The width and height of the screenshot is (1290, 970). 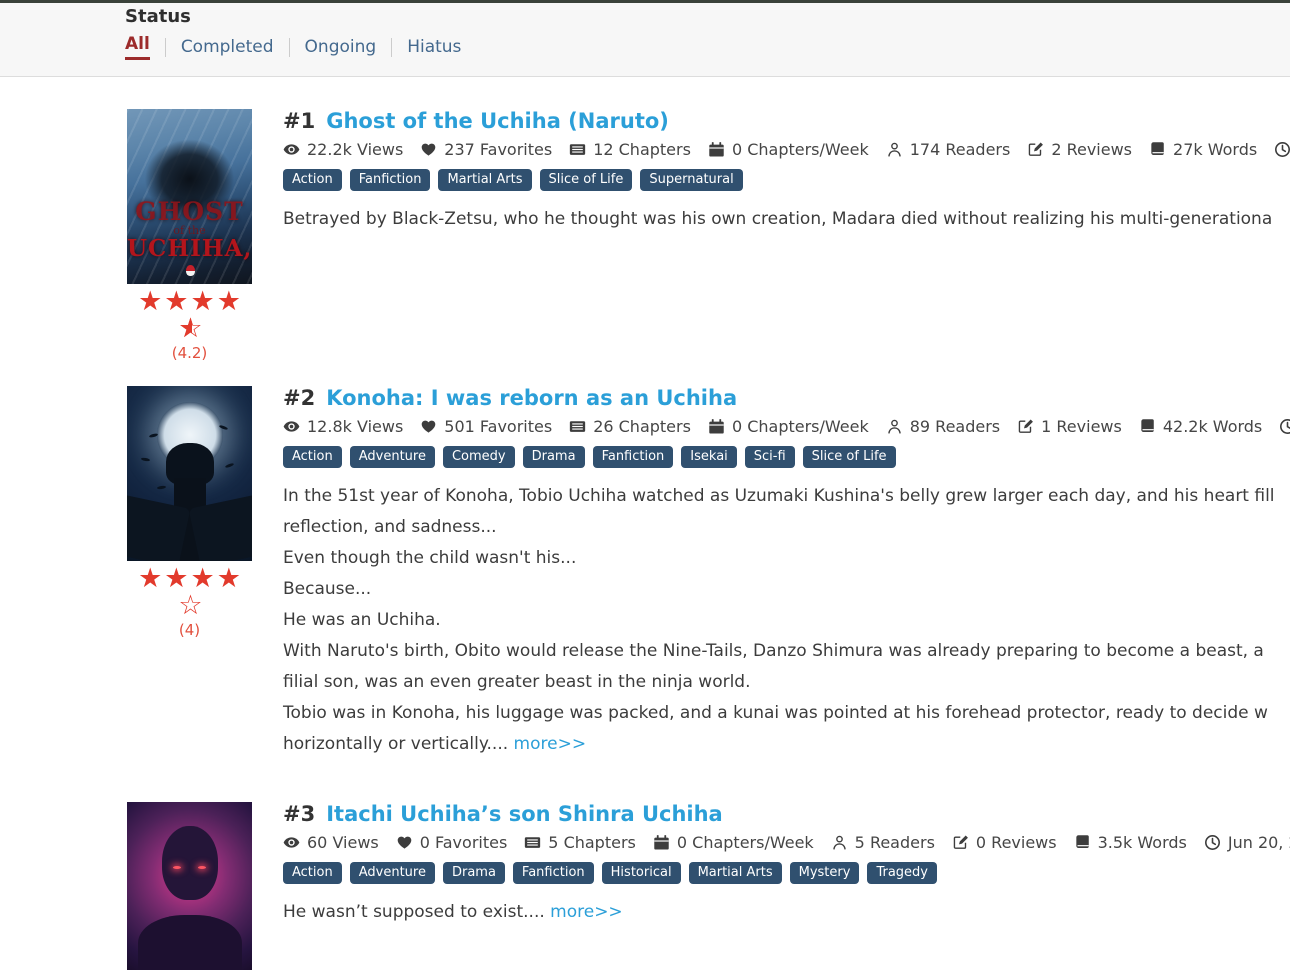 What do you see at coordinates (524, 814) in the screenshot?
I see `story-title-link: Itachi Uchiha’s son Shinra Uchiha` at bounding box center [524, 814].